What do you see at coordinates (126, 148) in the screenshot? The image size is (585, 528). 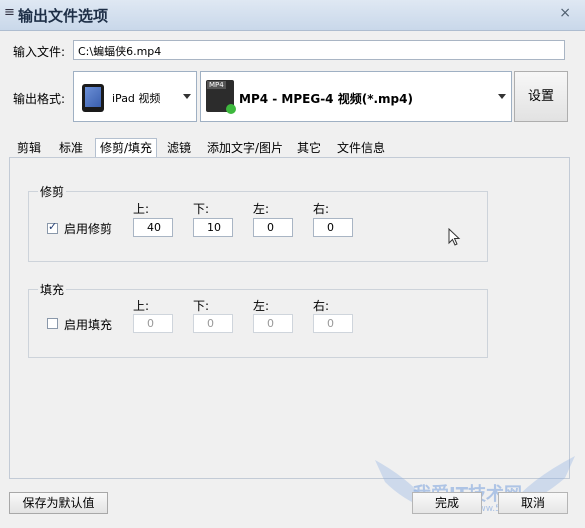 I see `tab-crop-pad: 修剪/填充` at bounding box center [126, 148].